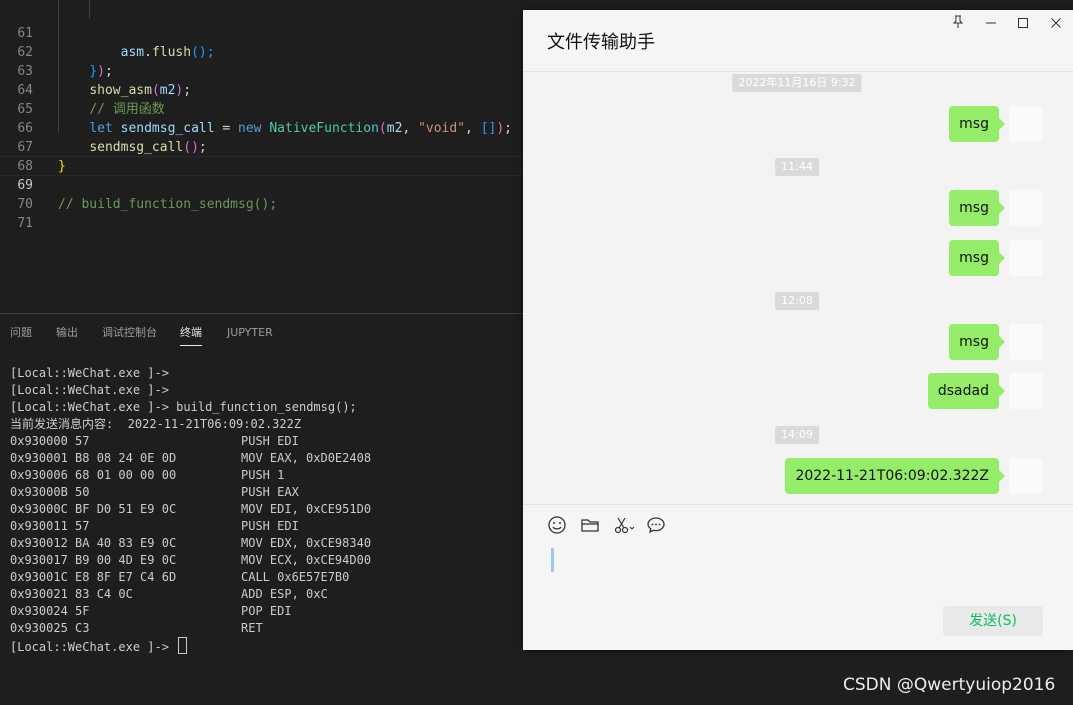 Image resolution: width=1073 pixels, height=705 pixels. What do you see at coordinates (250, 335) in the screenshot?
I see `tab-jupyter: JUPYTER` at bounding box center [250, 335].